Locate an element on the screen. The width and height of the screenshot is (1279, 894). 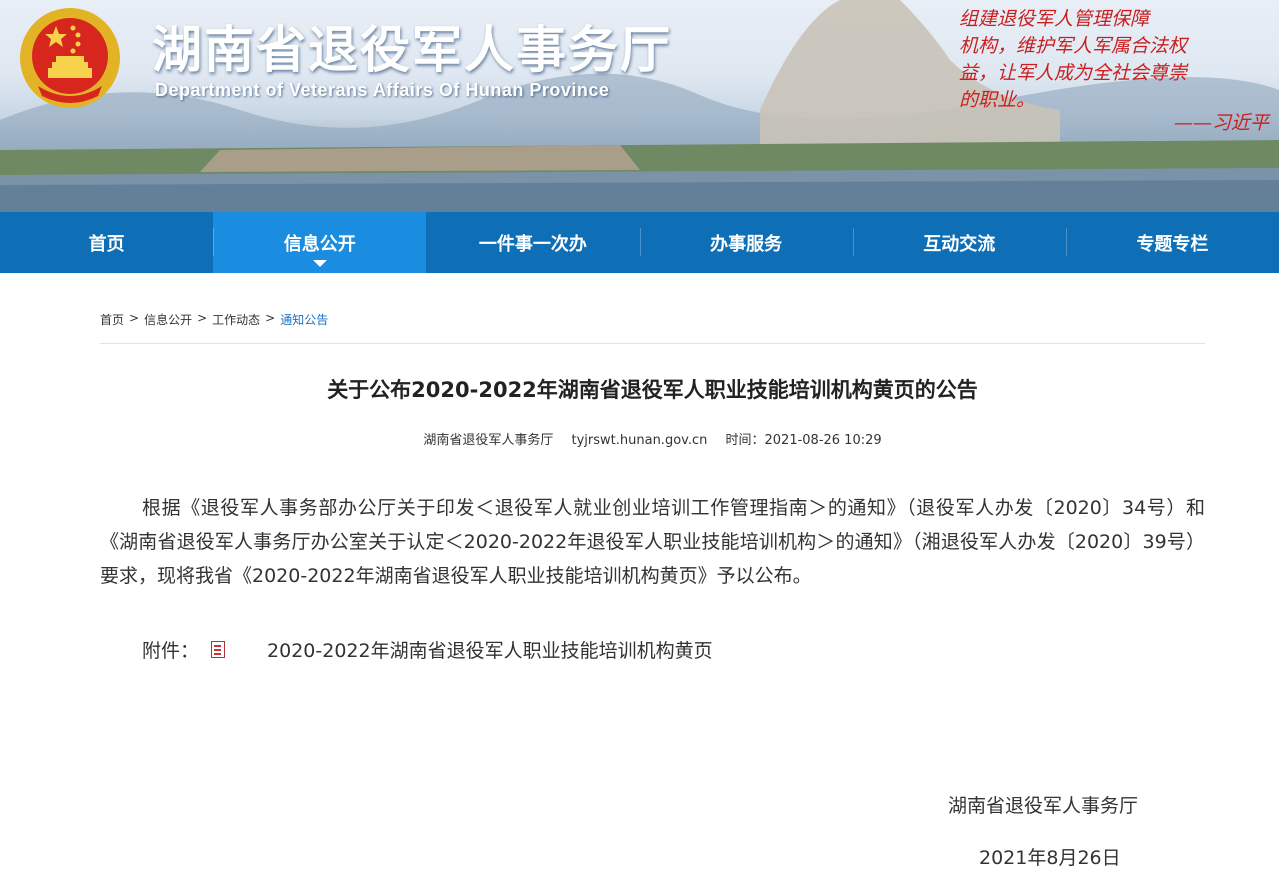
national-emblem-icon is located at coordinates (70, 58).